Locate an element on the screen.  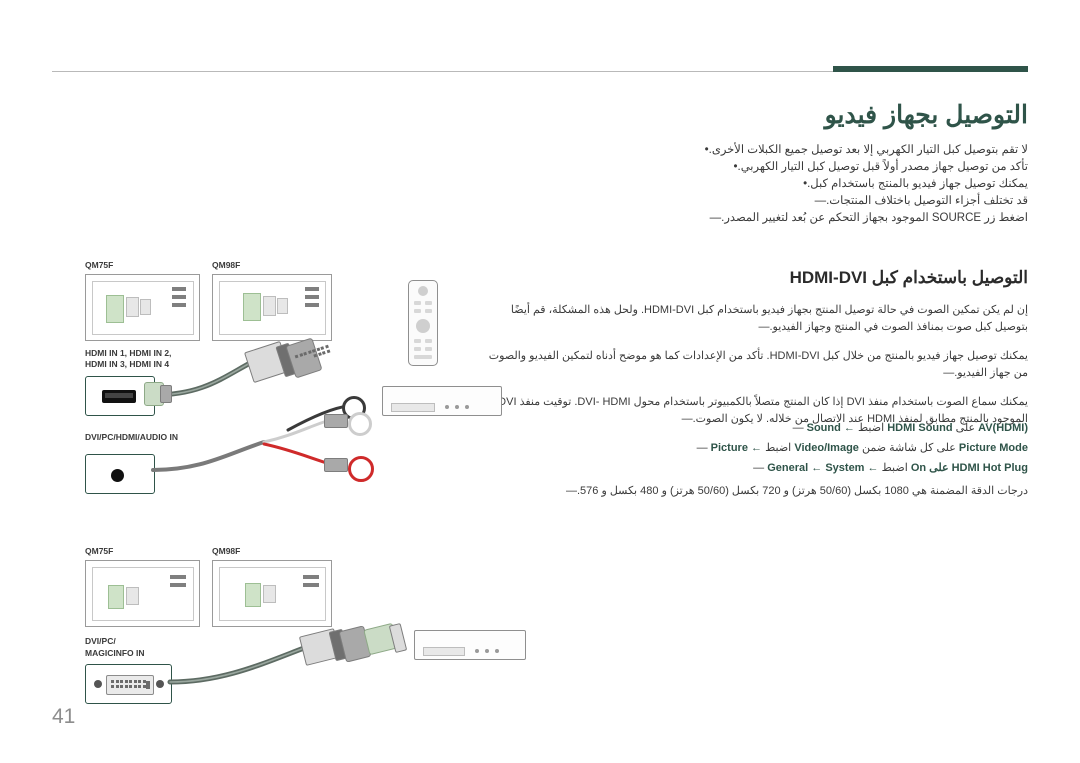
menu-row-1-suffix: على is located at coordinates (965, 428).